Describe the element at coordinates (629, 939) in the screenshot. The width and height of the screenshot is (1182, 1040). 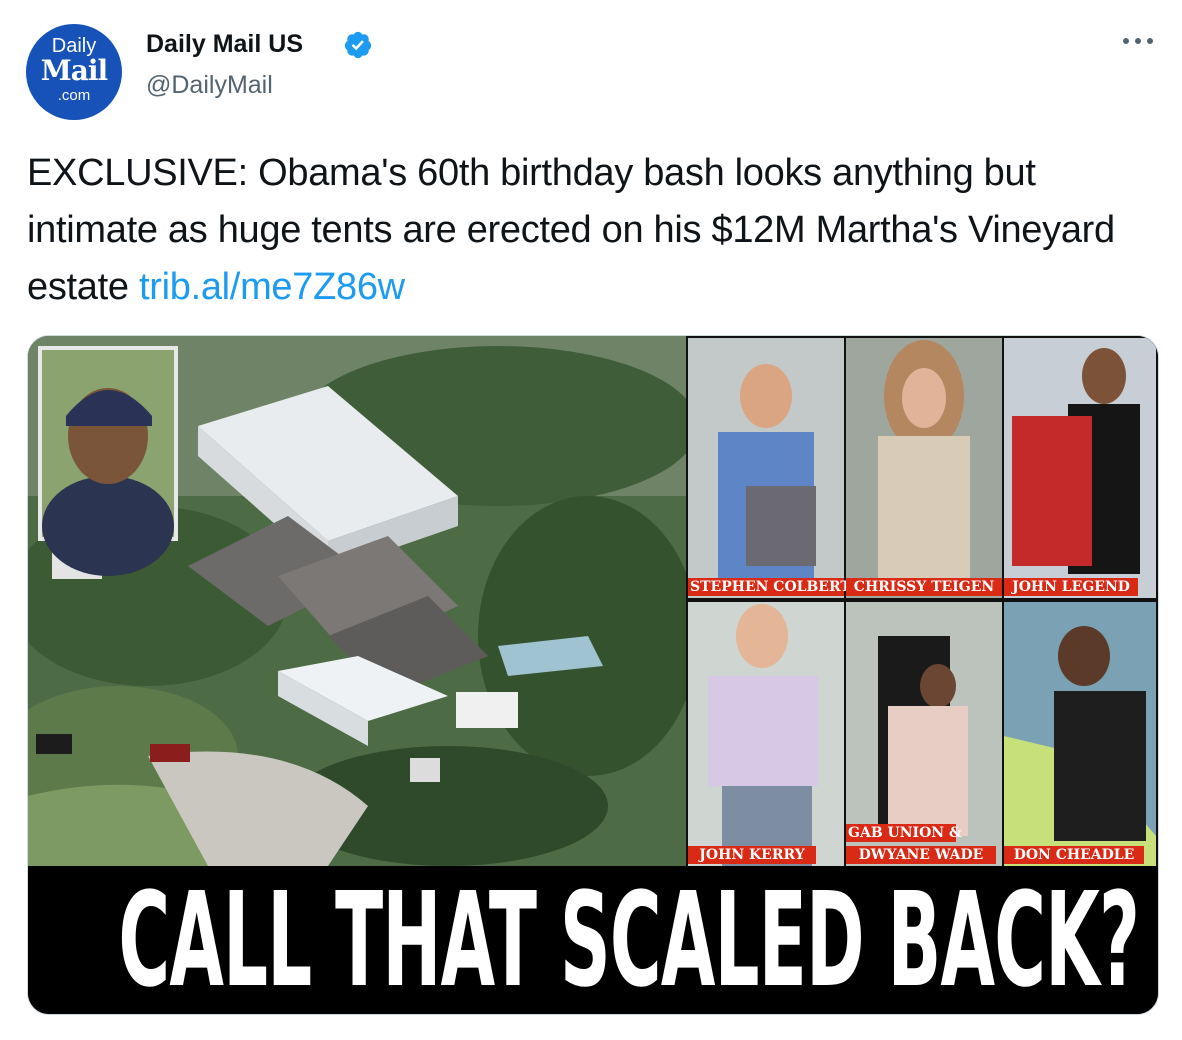
I see `headline-text: CALL THAT SCALED BACK?` at that location.